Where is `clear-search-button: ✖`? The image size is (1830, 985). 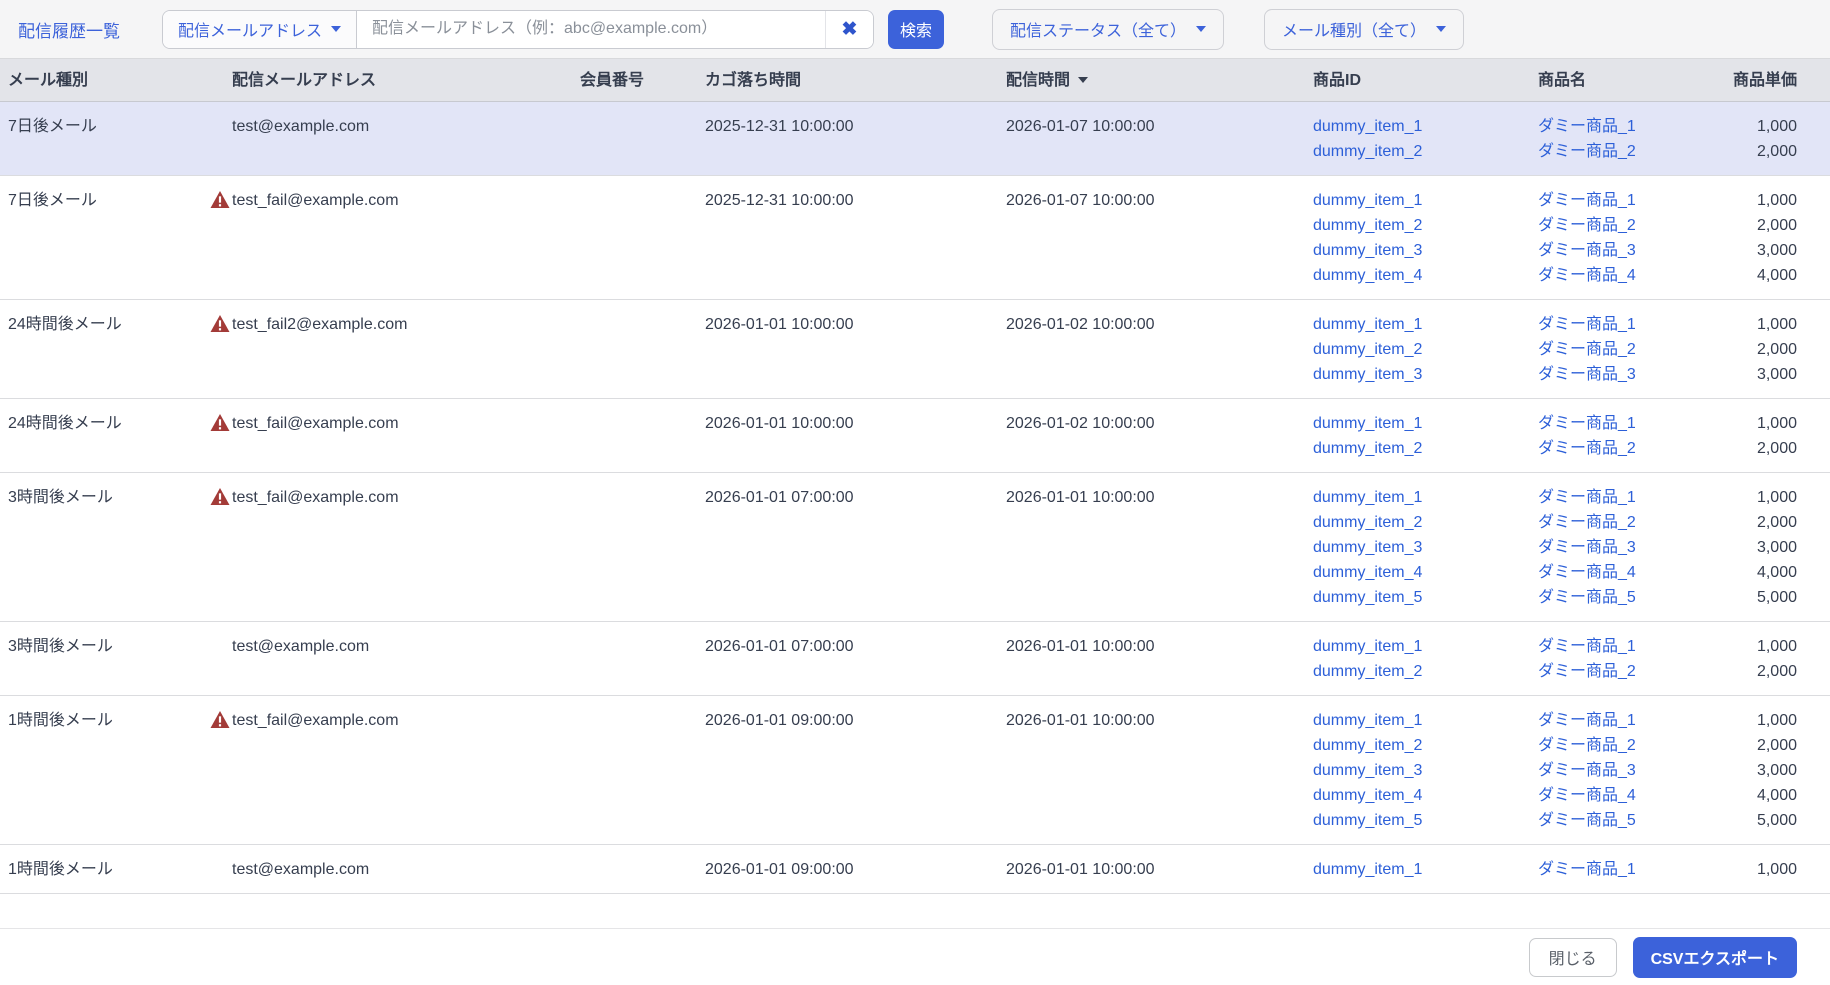
clear-search-button: ✖ is located at coordinates (849, 29).